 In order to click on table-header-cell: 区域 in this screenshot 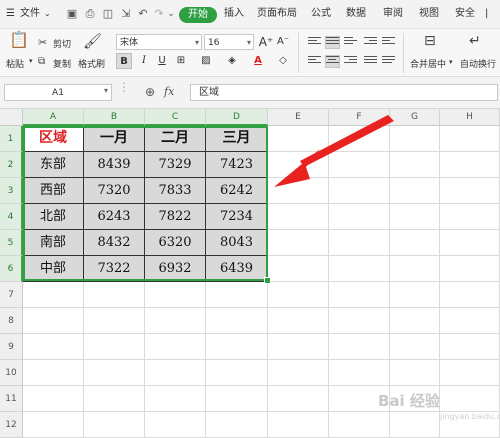, I will do `click(53, 139)`.